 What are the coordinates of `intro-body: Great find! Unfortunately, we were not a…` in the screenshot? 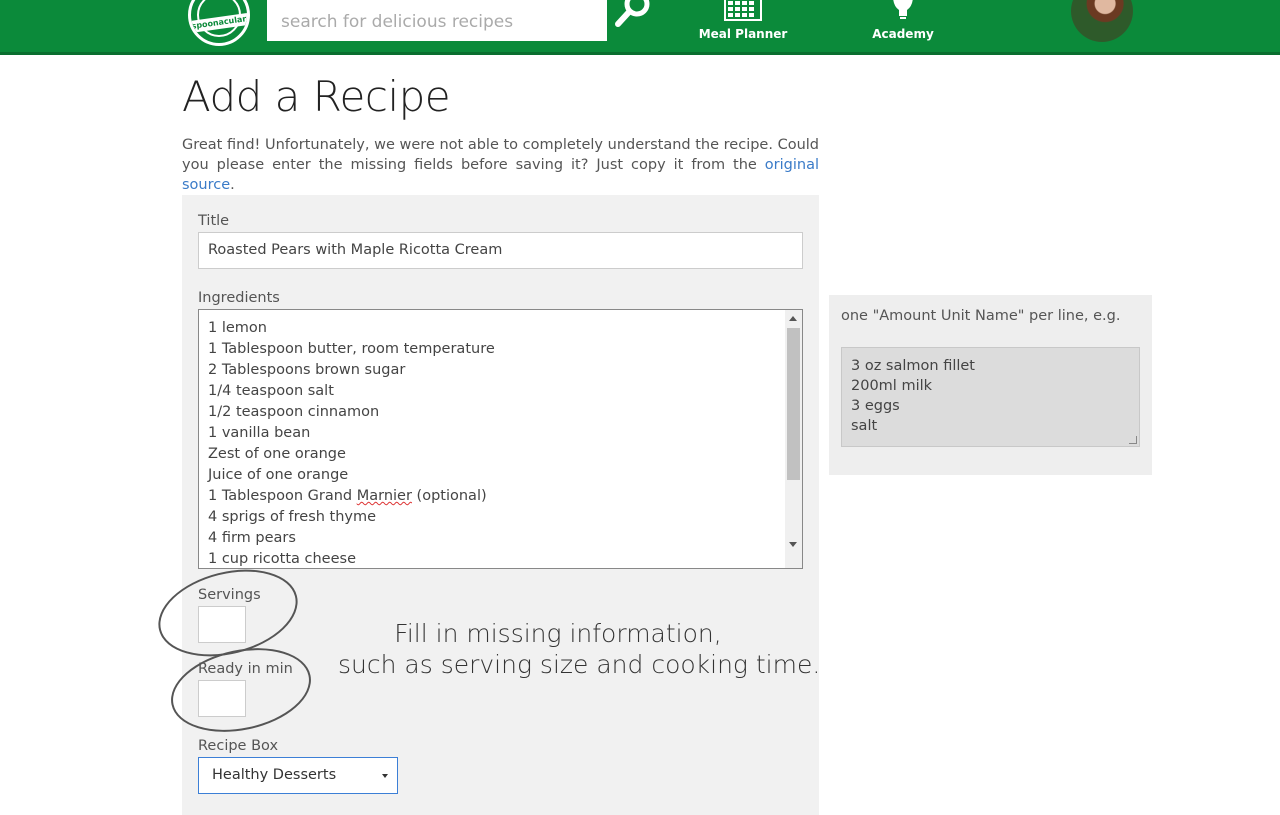 It's located at (500, 155).